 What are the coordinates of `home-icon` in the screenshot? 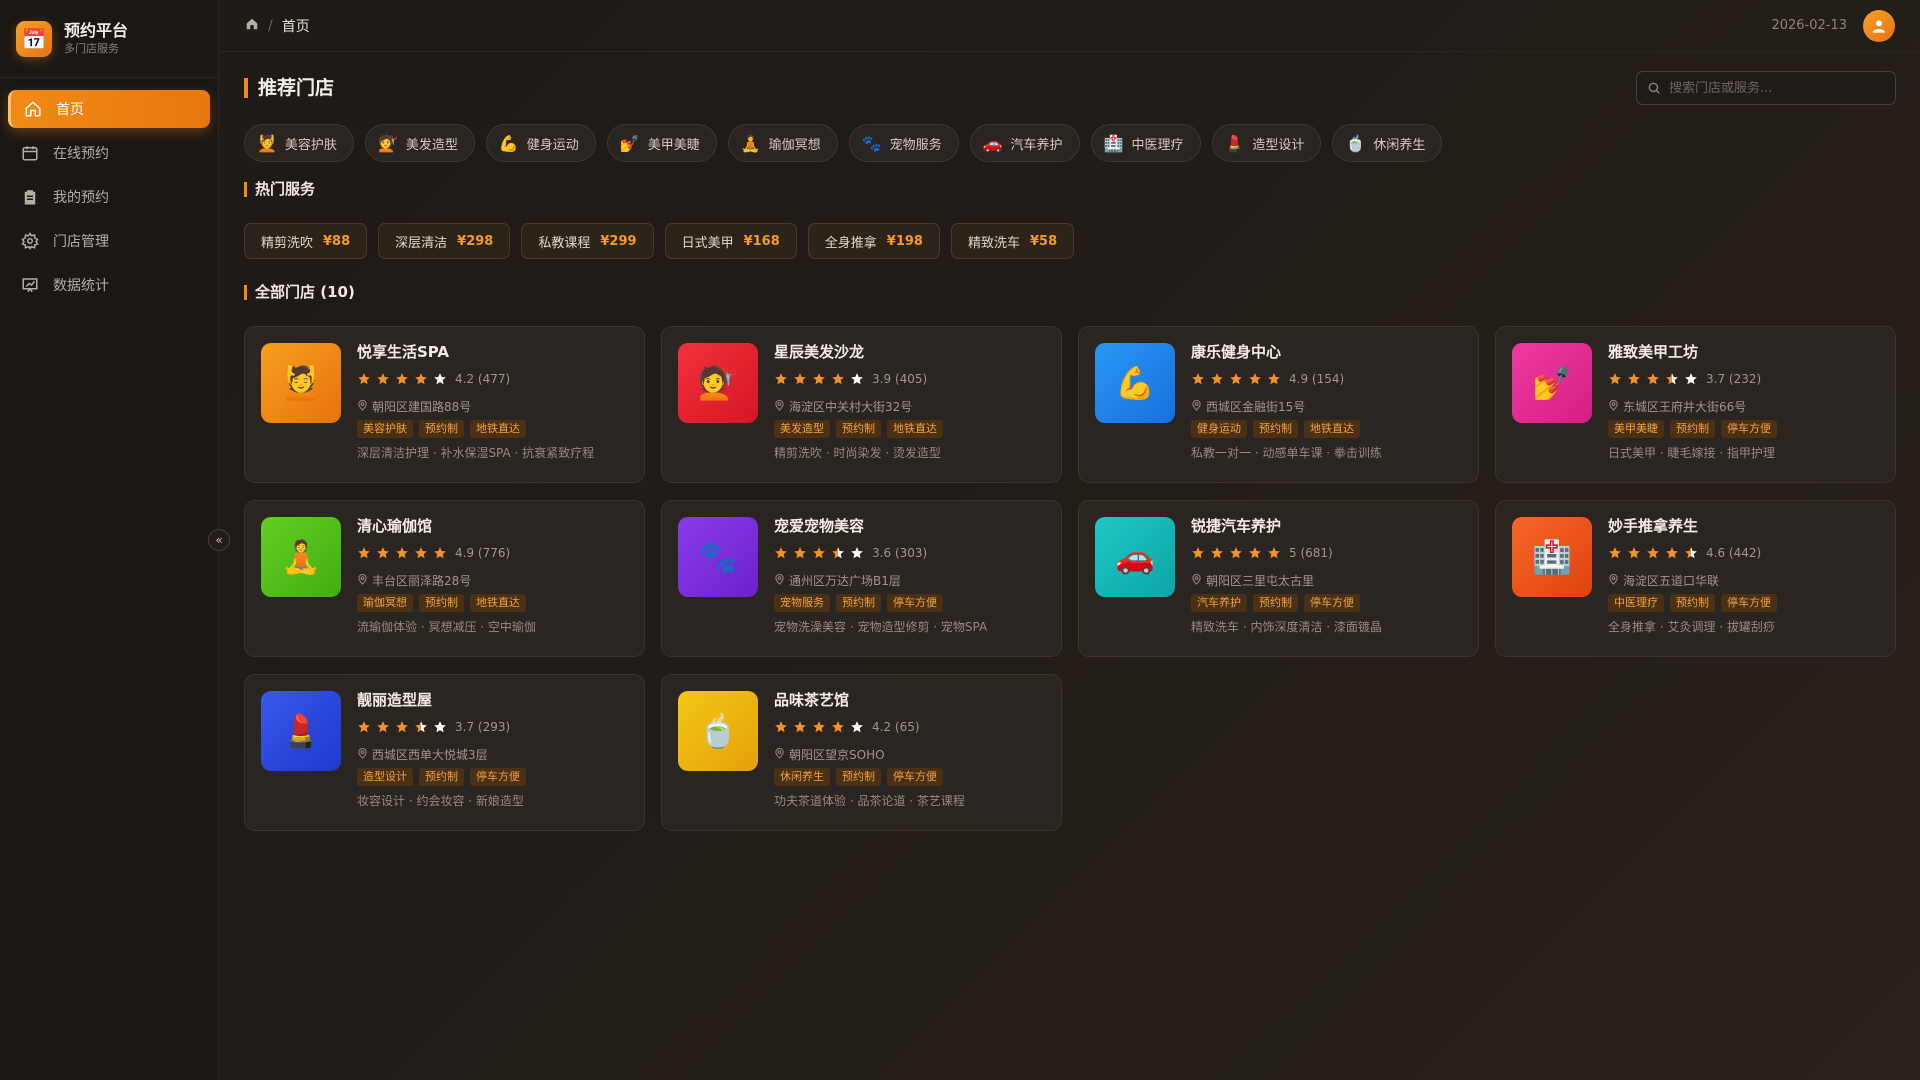 It's located at (252, 26).